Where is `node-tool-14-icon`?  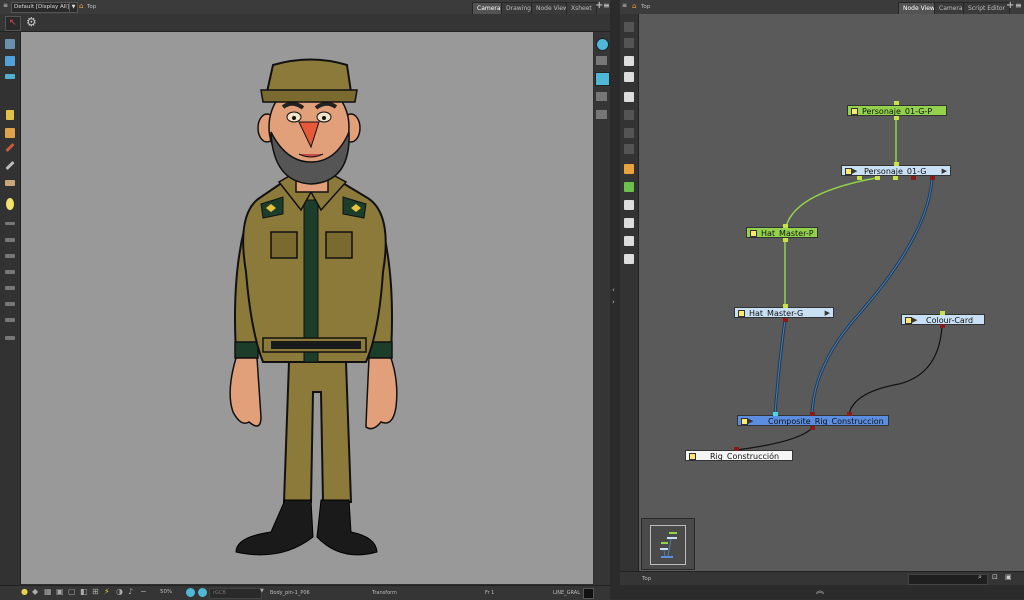 node-tool-14-icon is located at coordinates (629, 259).